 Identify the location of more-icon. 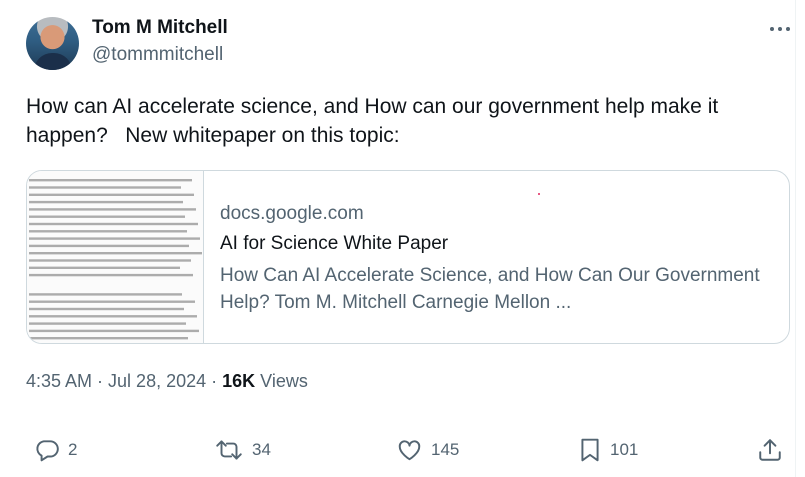
(780, 29).